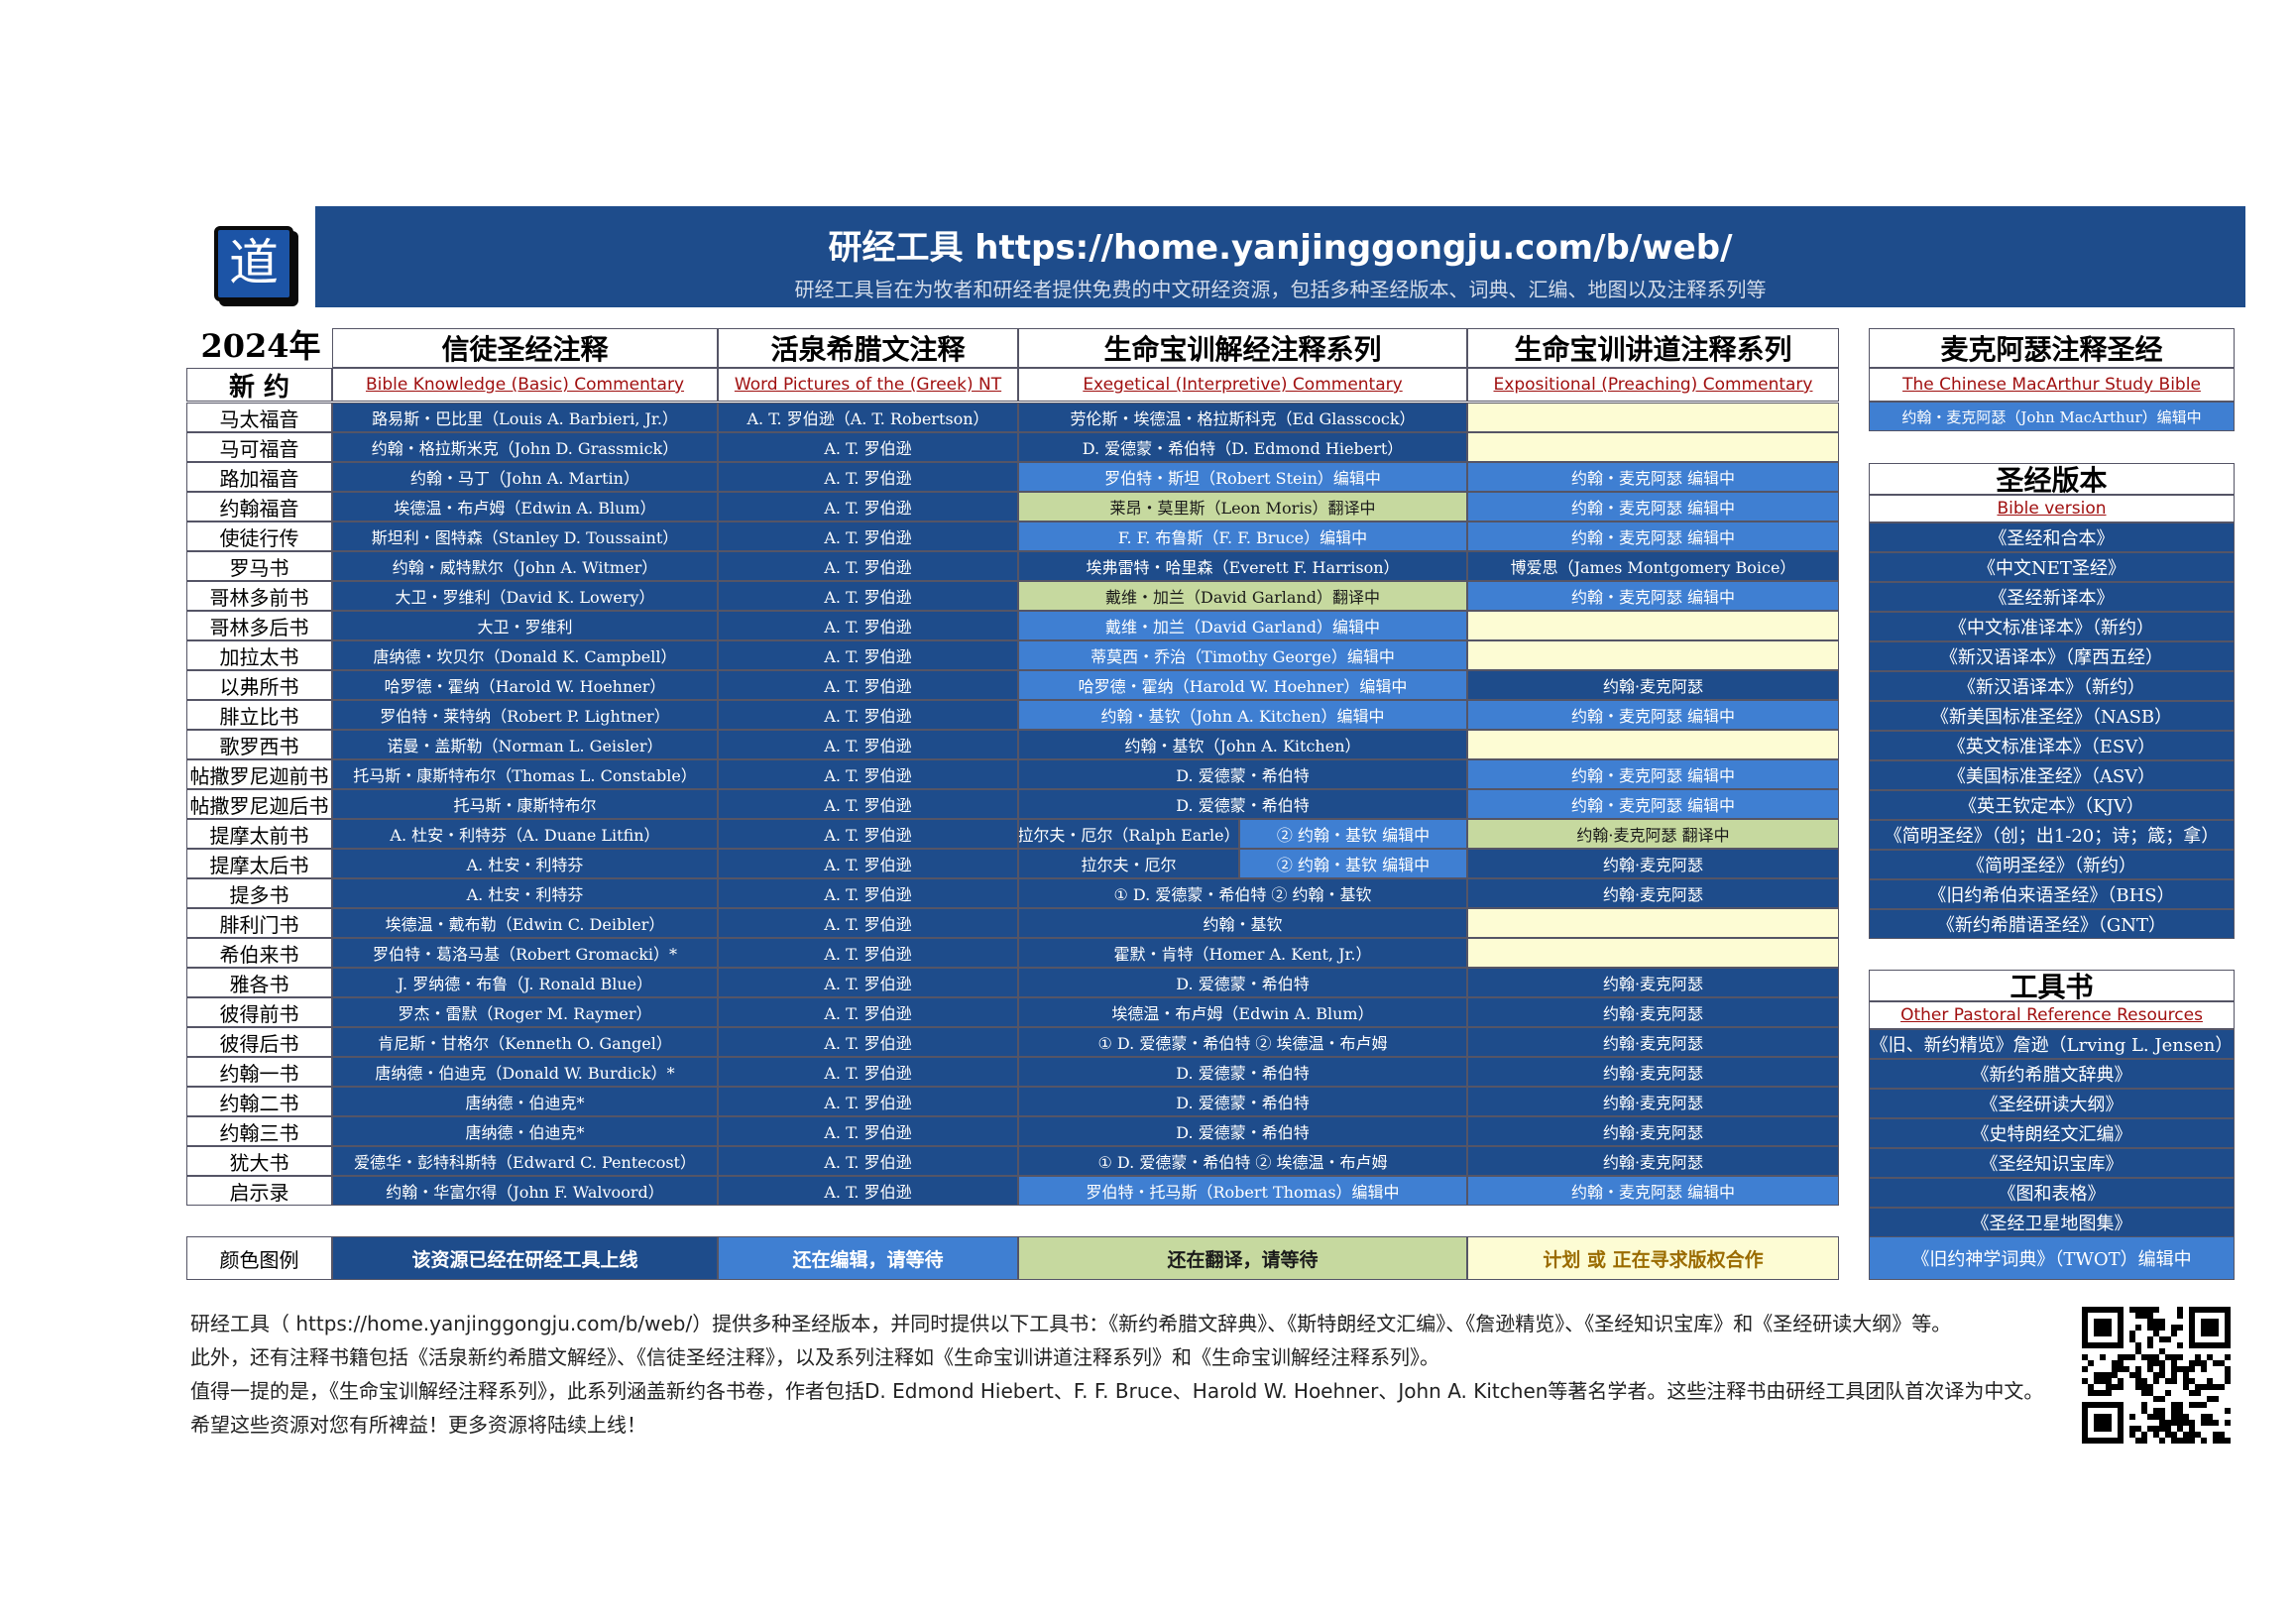 The width and height of the screenshot is (2296, 1623). I want to click on version-item: 《圣经新译本》, so click(2052, 597).